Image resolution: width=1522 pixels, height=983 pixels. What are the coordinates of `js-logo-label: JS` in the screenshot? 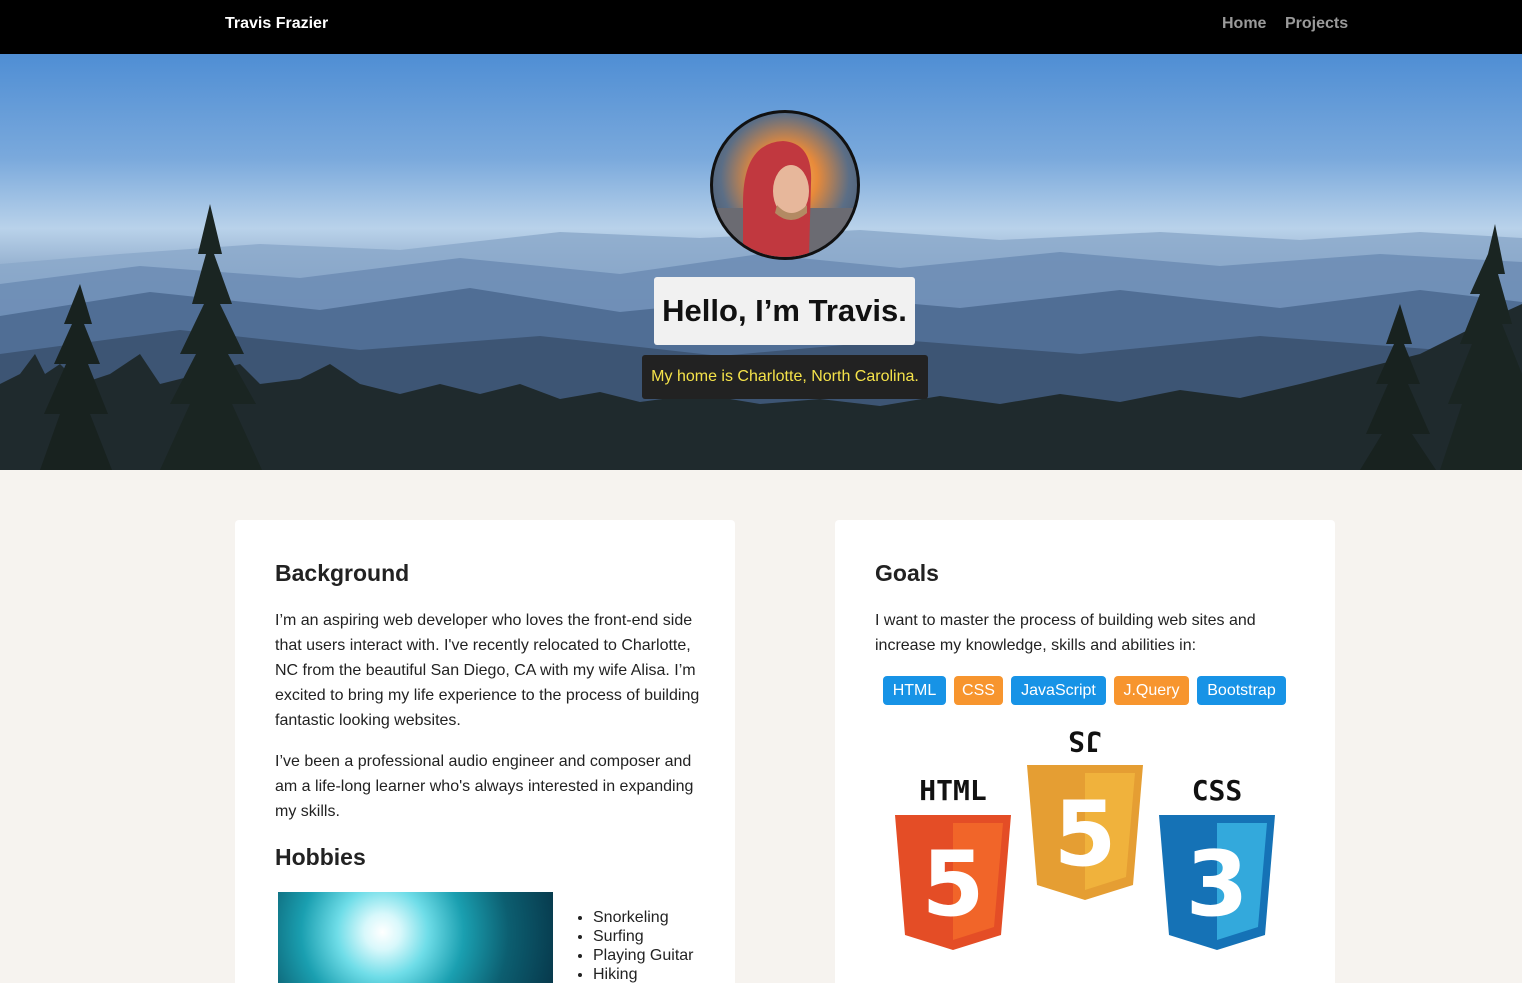 It's located at (1085, 741).